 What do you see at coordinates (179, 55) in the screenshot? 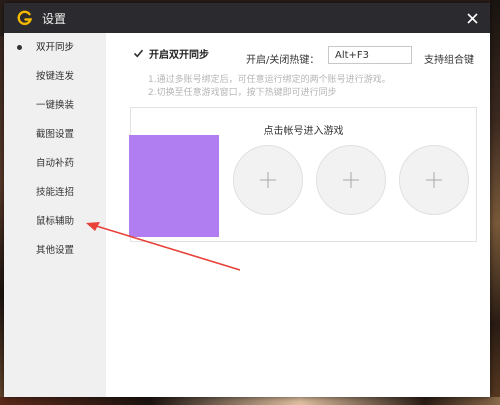
I see `enable-sync-label: 开启双开同步` at bounding box center [179, 55].